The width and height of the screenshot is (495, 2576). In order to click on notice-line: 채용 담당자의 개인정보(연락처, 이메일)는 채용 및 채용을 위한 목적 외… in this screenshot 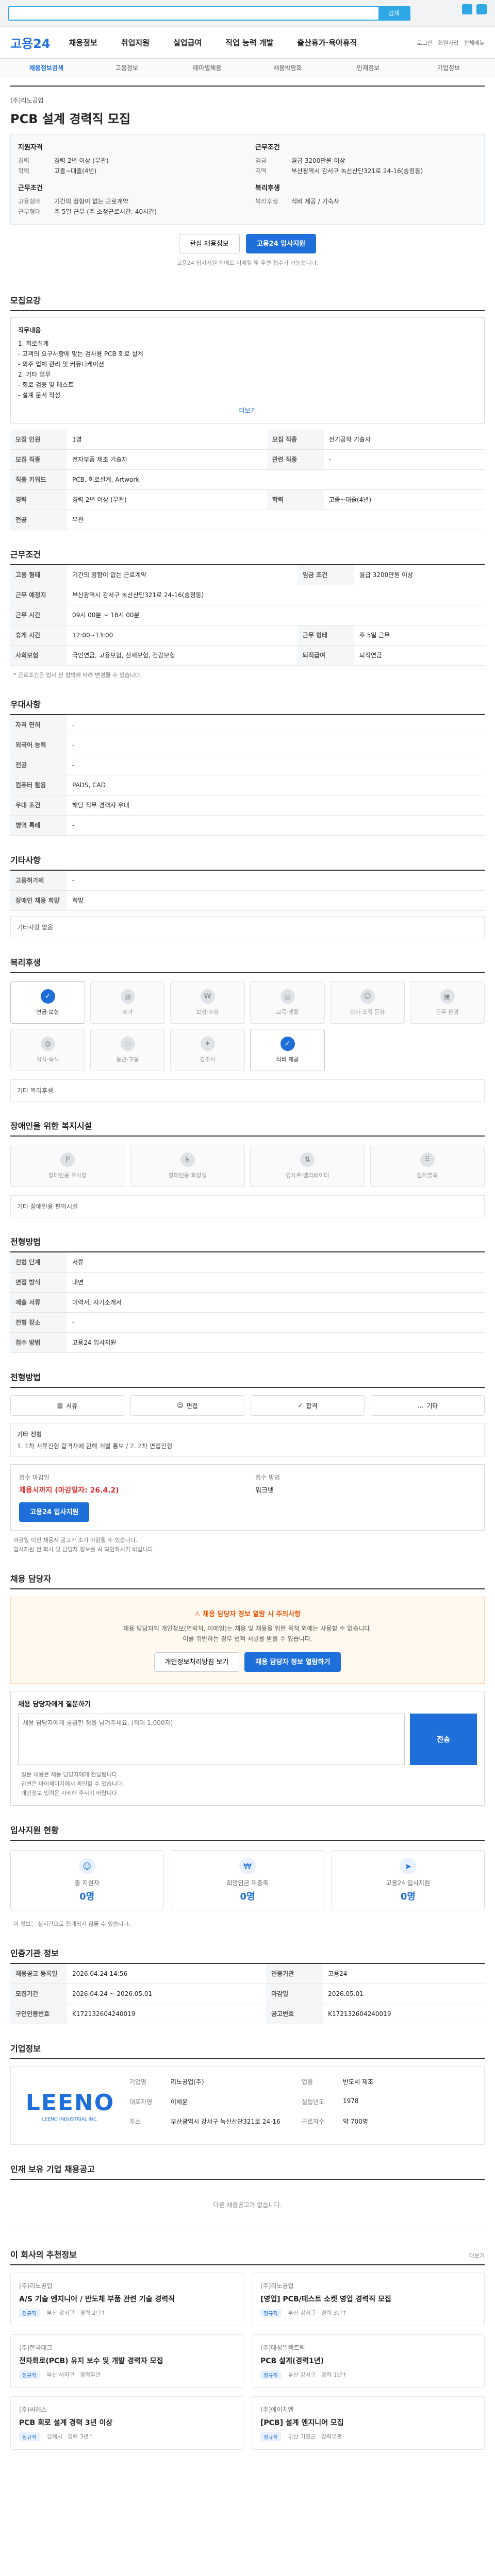, I will do `click(247, 1628)`.